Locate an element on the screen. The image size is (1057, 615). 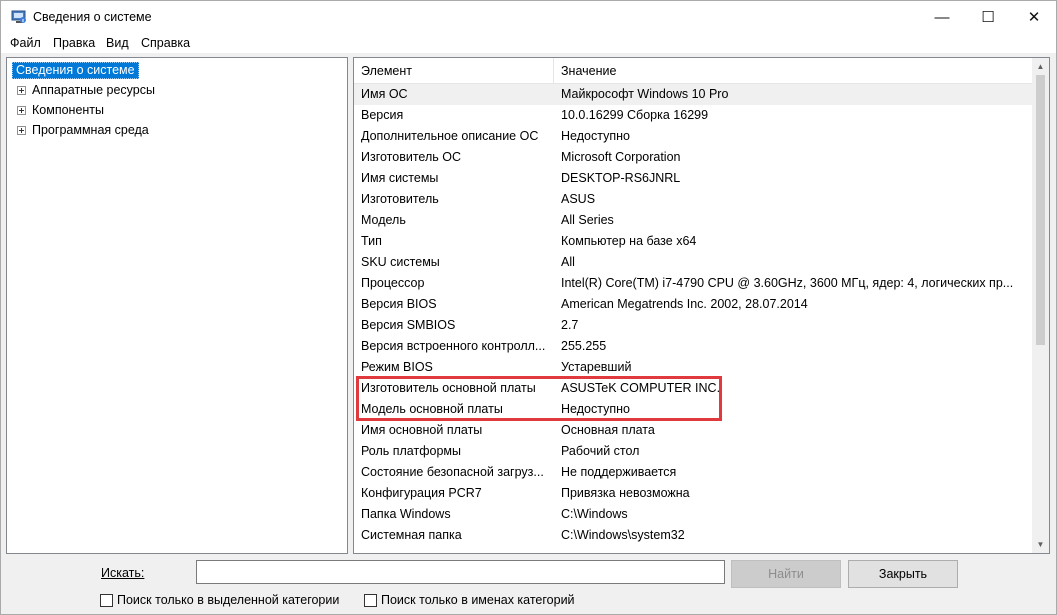
table-row: Версия 10.0.16299 Сборка 16299 is located at coordinates (693, 115).